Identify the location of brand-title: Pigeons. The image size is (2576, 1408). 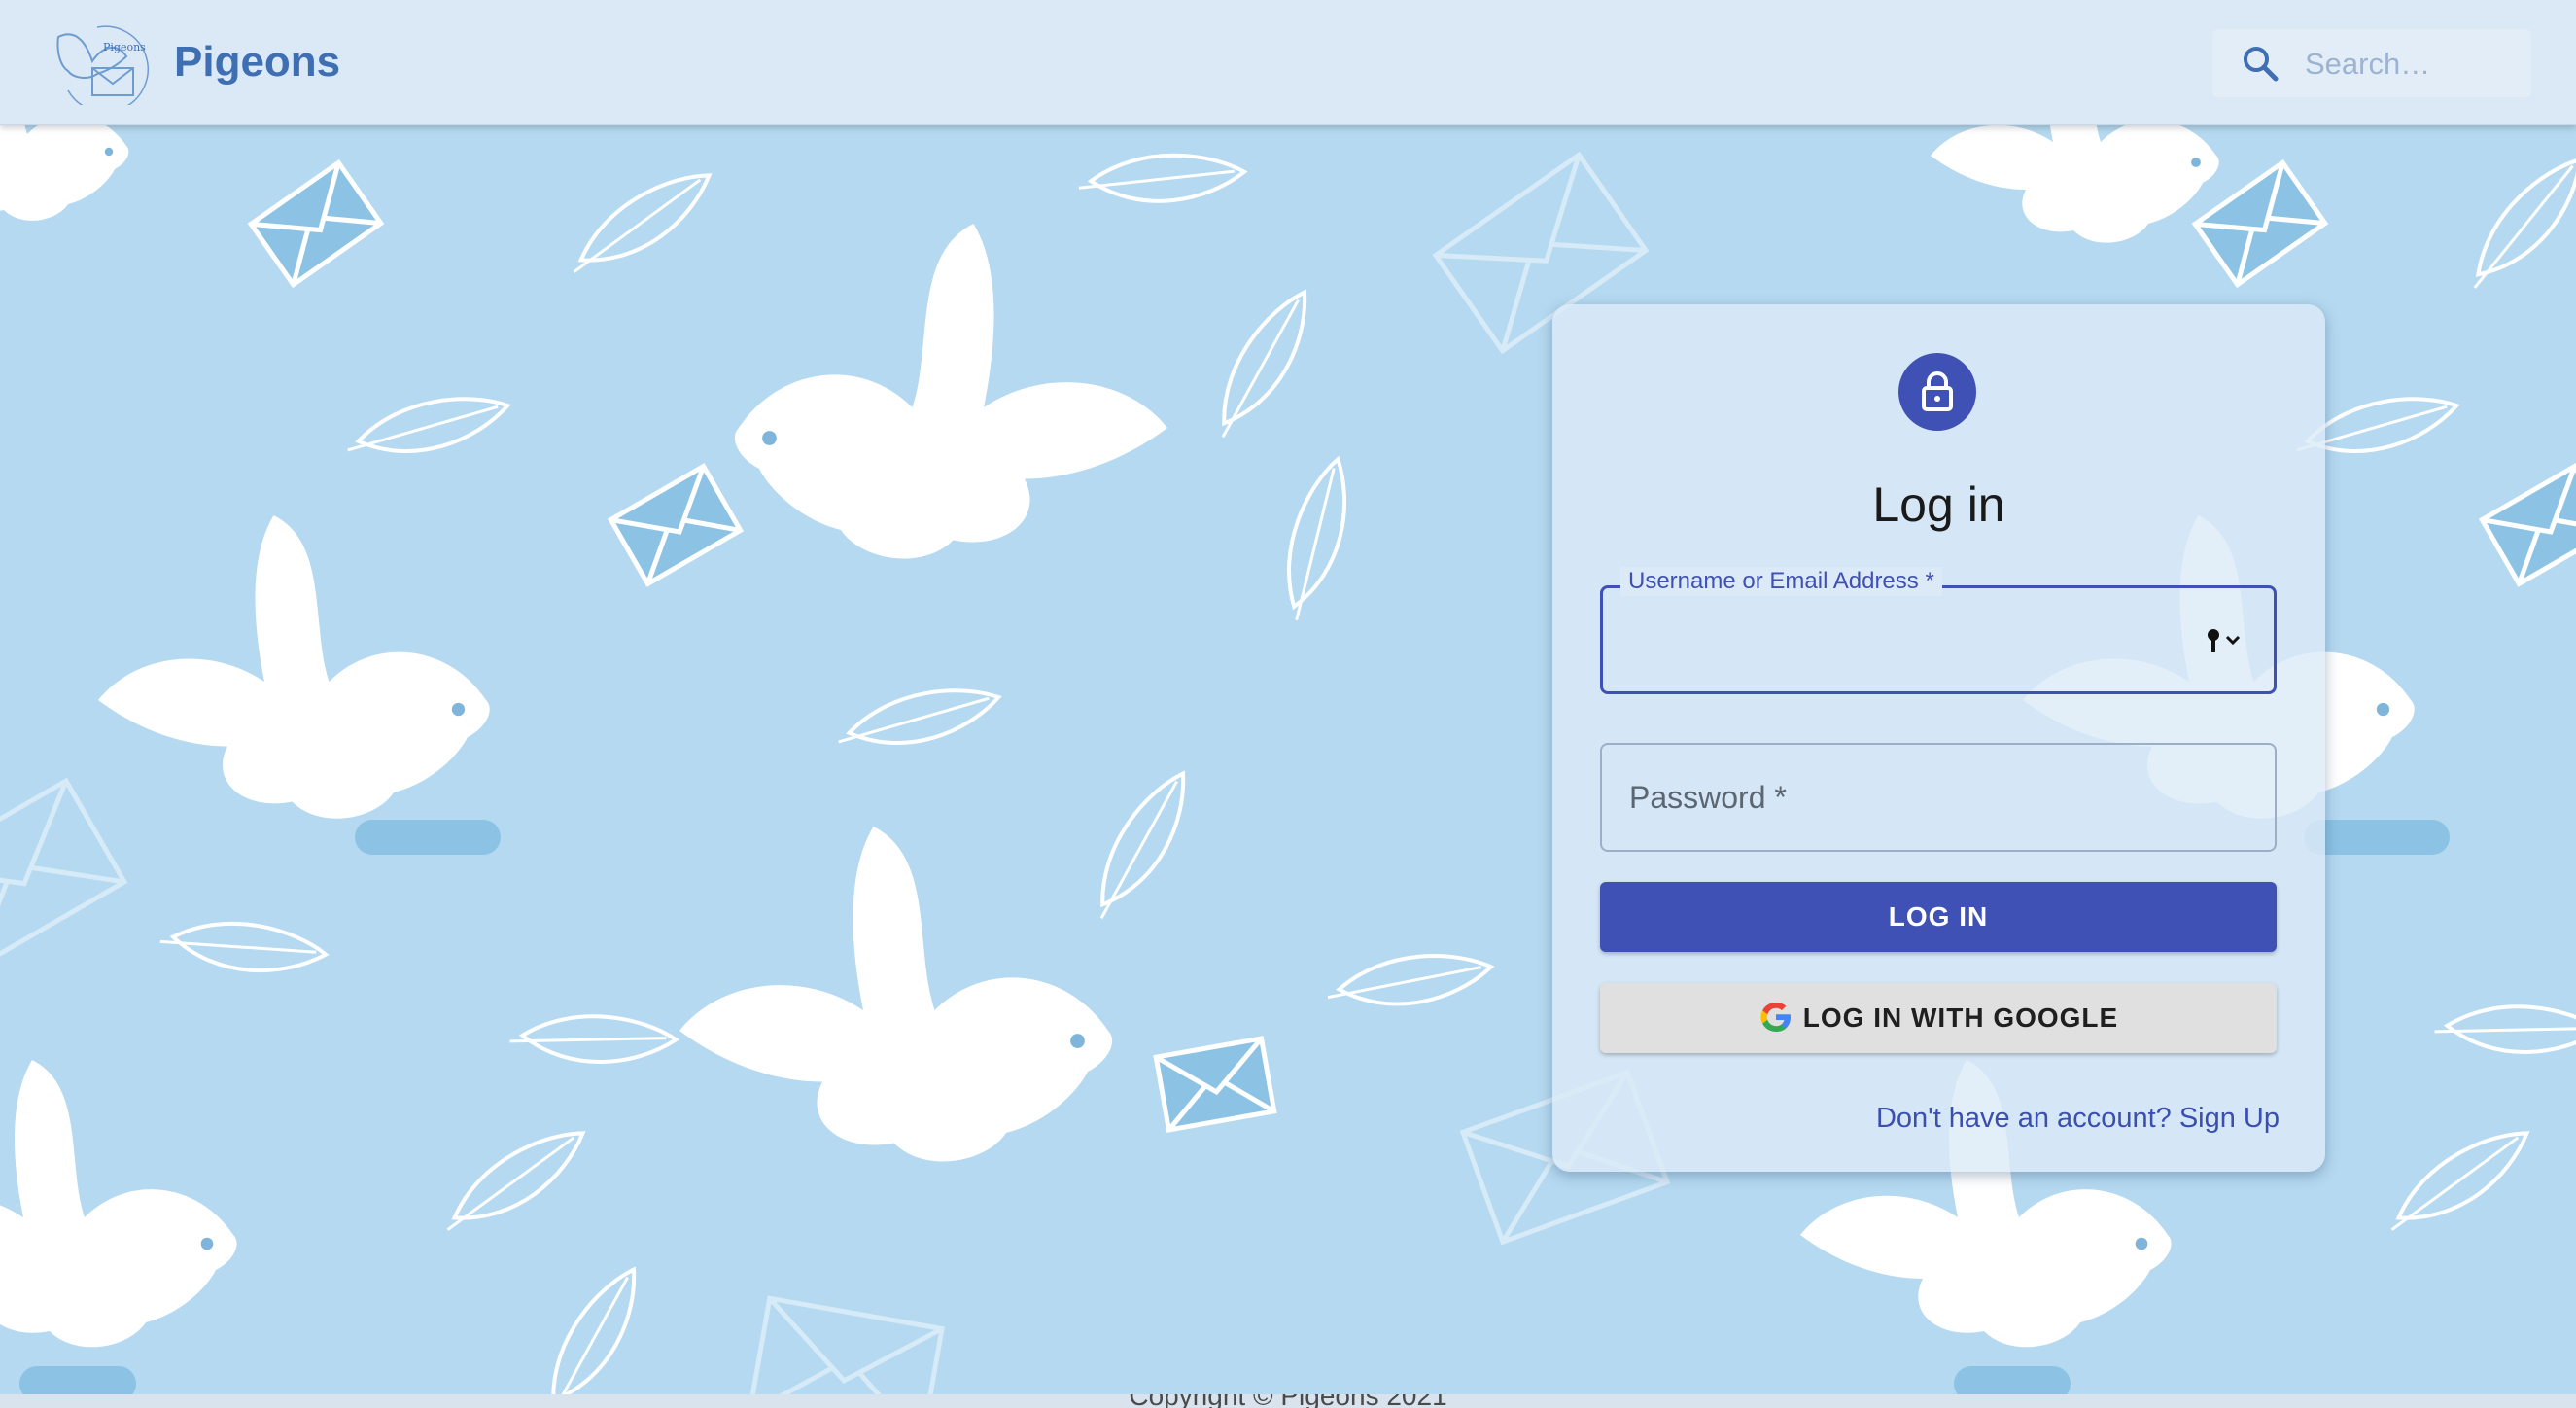
(257, 62).